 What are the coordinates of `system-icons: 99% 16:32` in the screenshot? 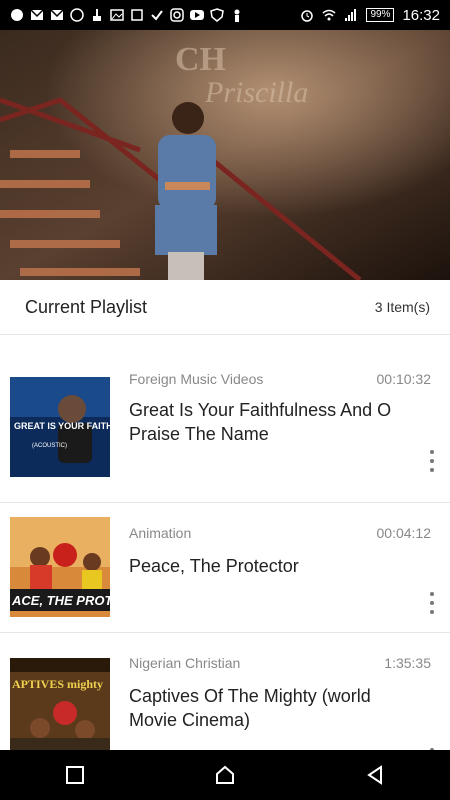 It's located at (370, 15).